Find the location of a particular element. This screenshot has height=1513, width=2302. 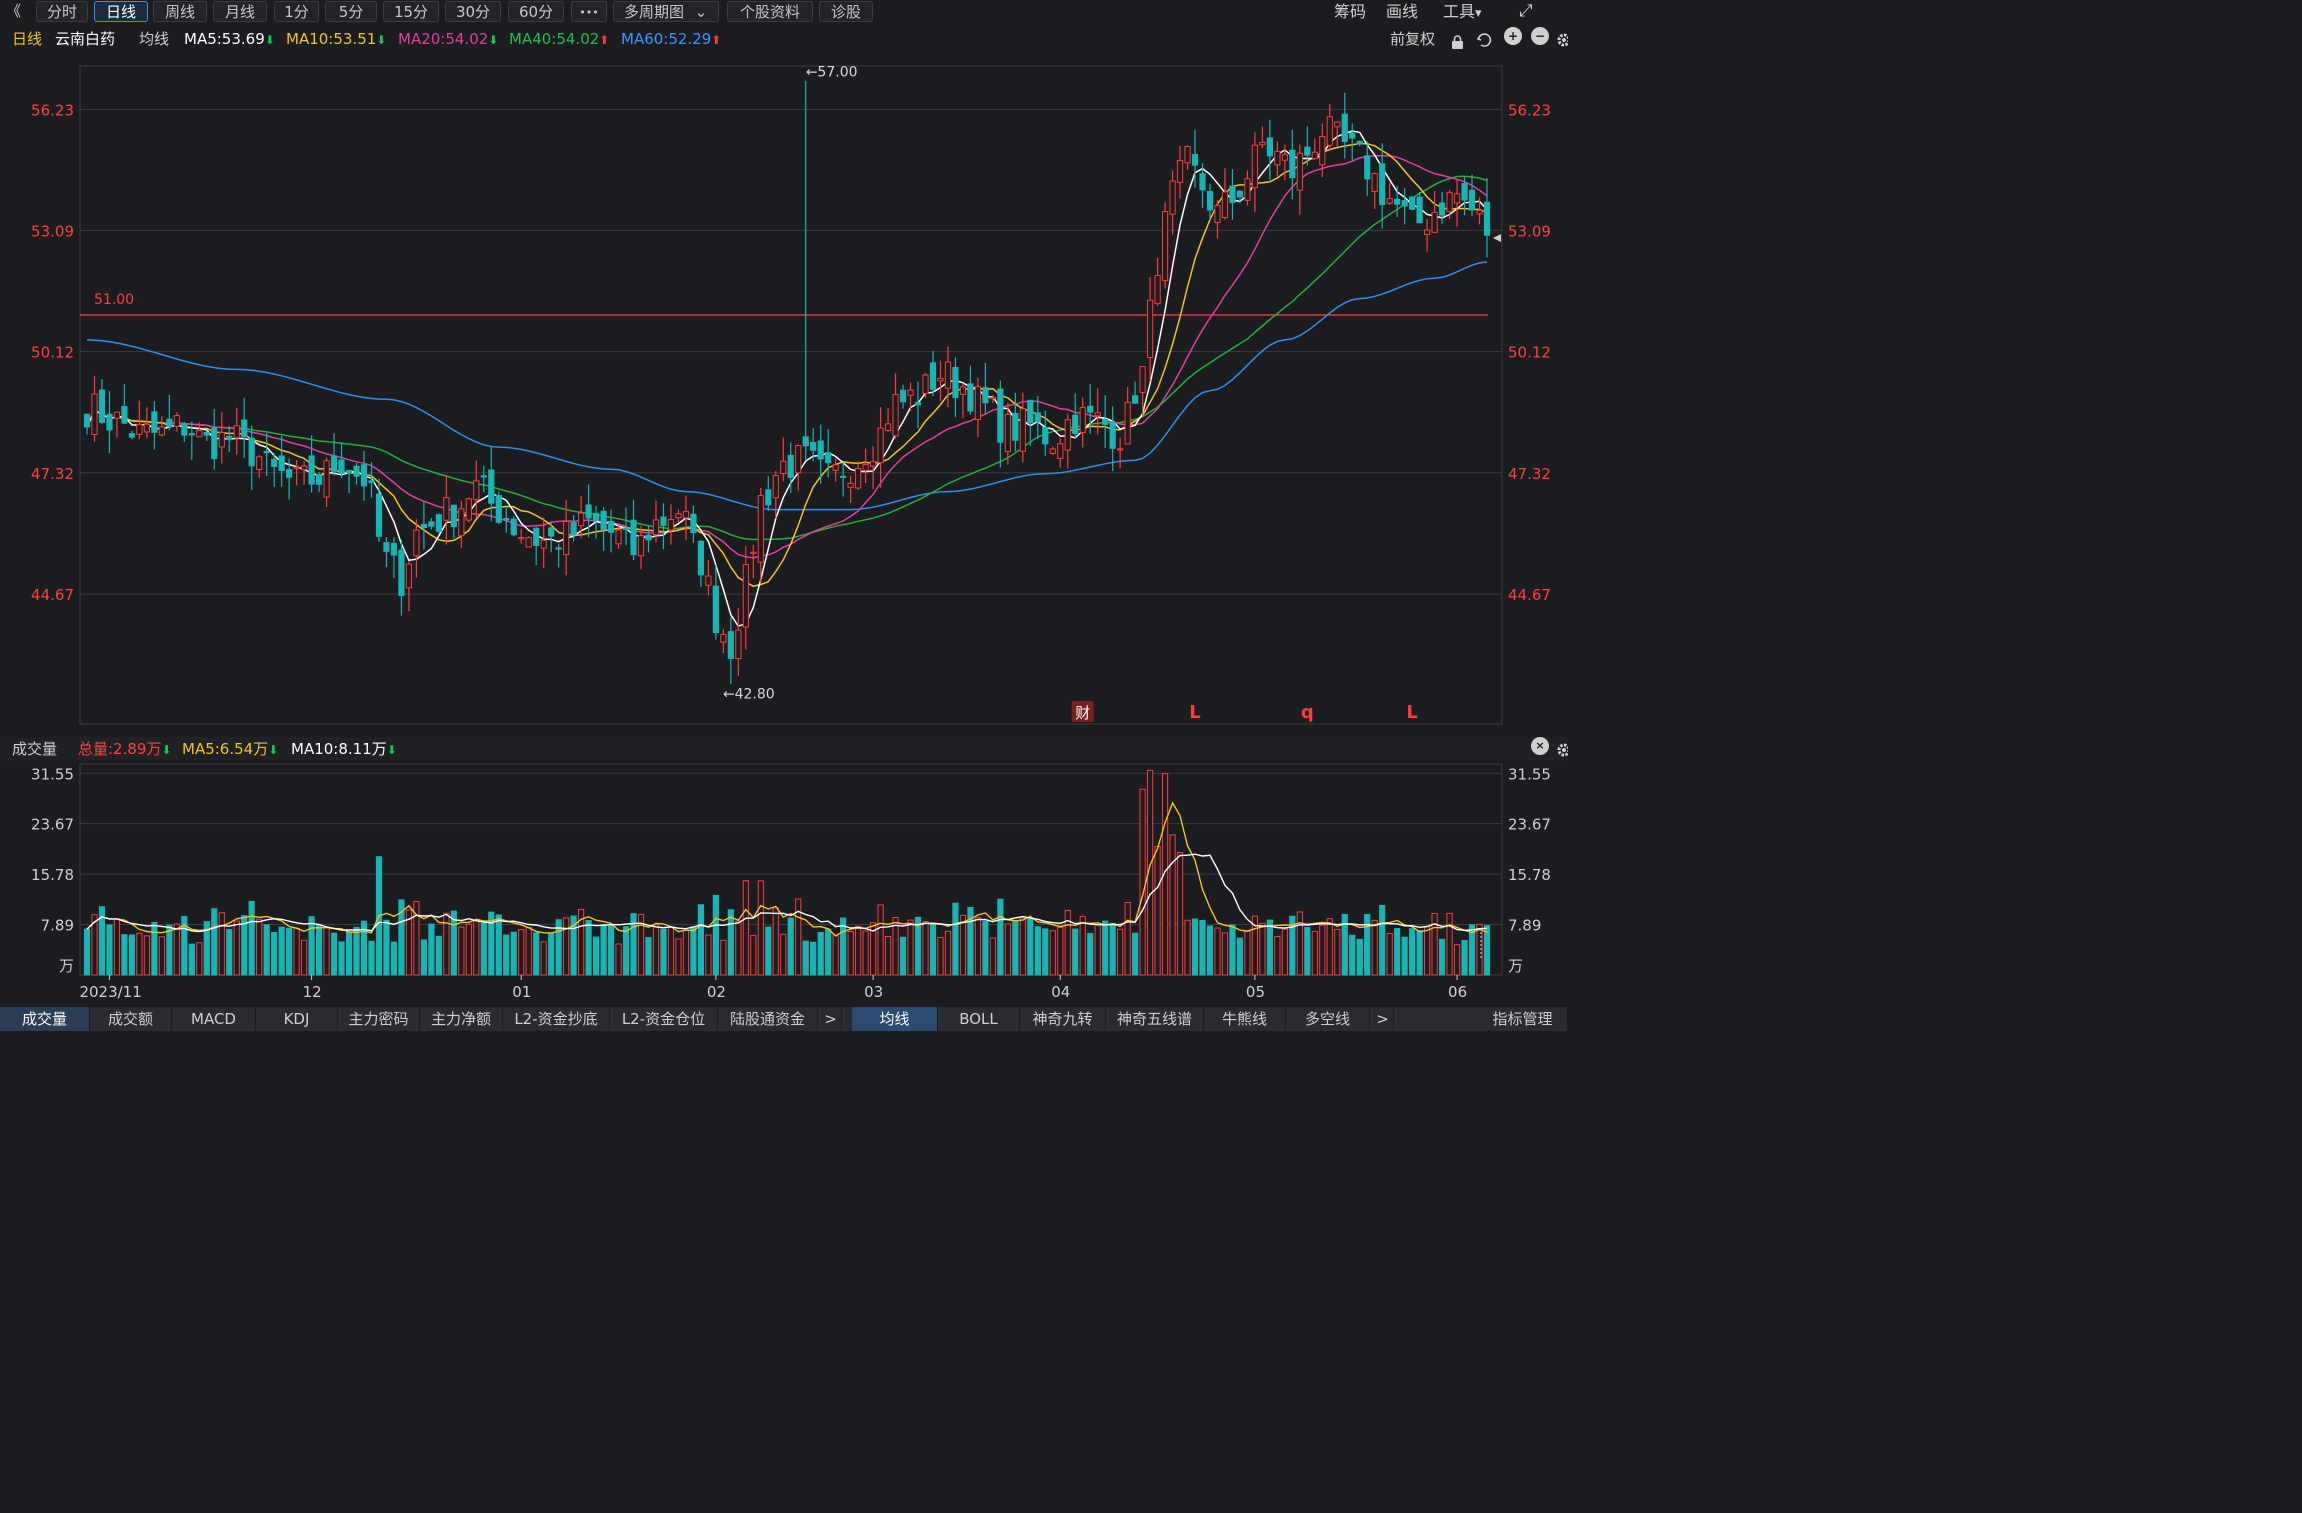

indicator-tab-5: 主力净额 is located at coordinates (461, 1019).